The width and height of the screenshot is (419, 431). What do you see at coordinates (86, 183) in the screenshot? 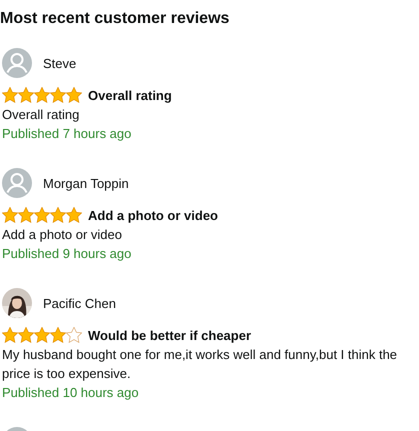
I see `reviewer-name: Morgan Toppin` at bounding box center [86, 183].